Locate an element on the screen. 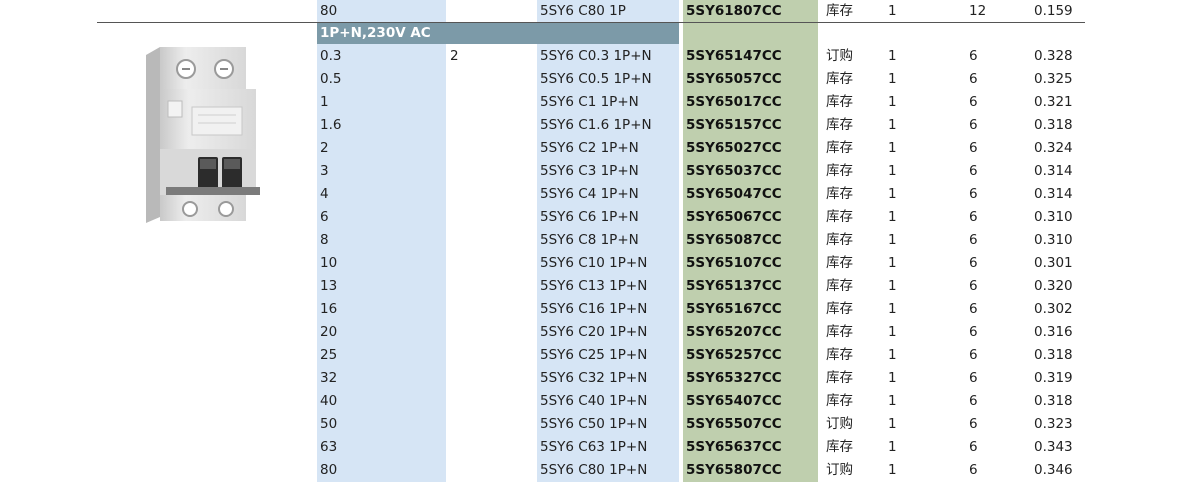 The height and width of the screenshot is (492, 1187). weight: 0.325 is located at coordinates (1053, 79).